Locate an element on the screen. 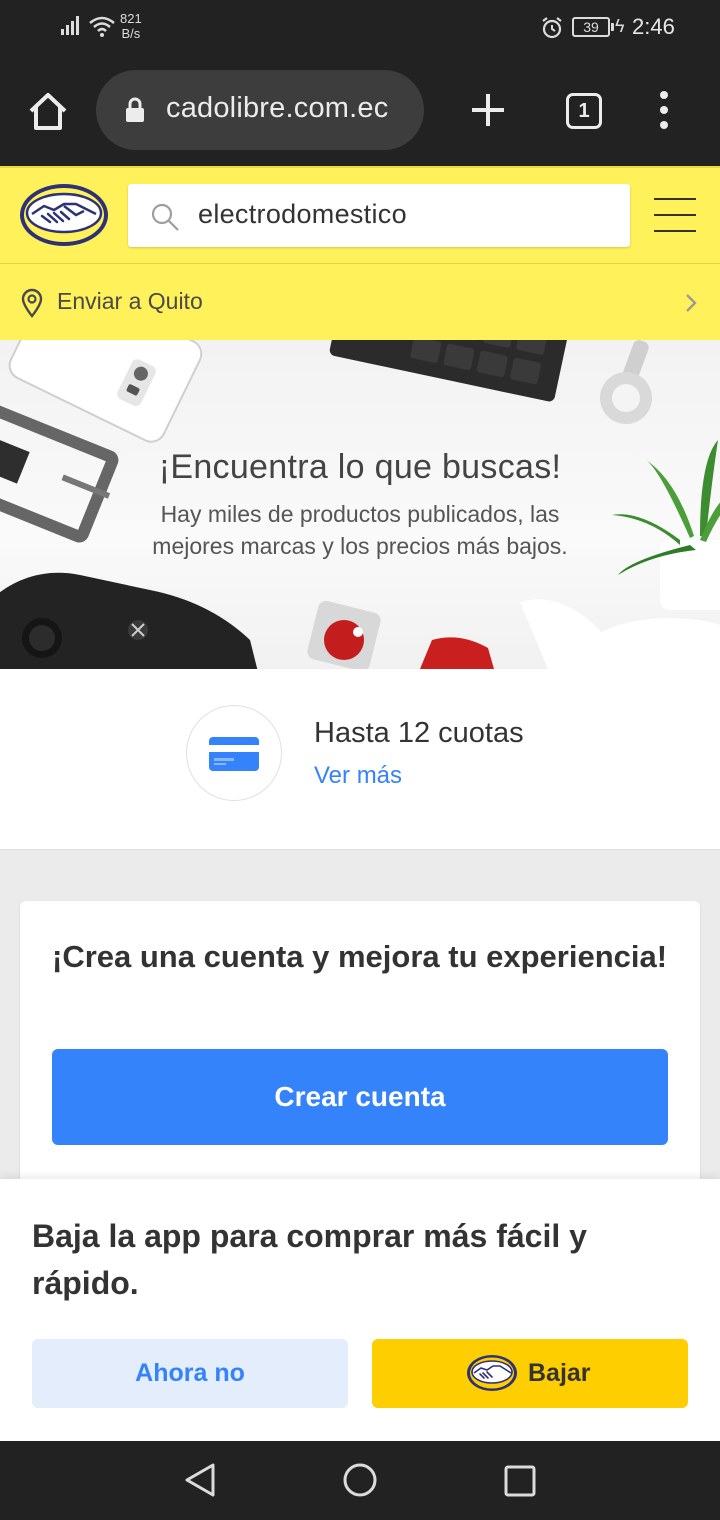 The width and height of the screenshot is (720, 1520). address-bar: cadolibre.com.ec is located at coordinates (260, 110).